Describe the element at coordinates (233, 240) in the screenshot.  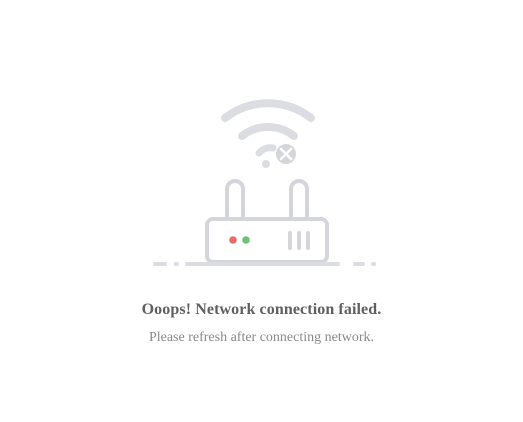
I see `status-led-red` at that location.